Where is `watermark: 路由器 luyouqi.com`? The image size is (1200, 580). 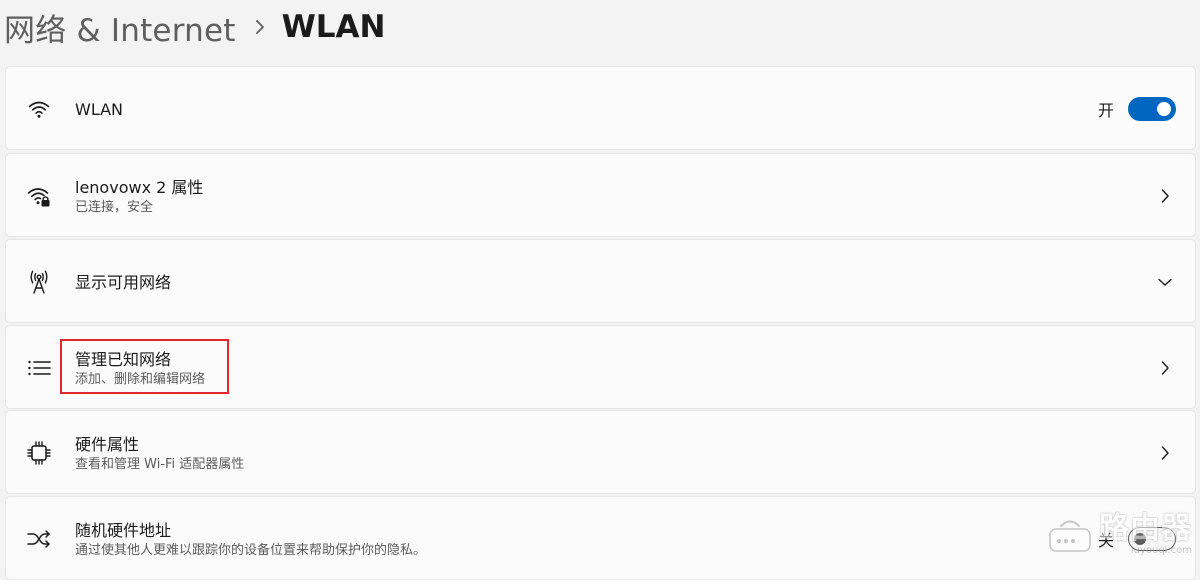
watermark: 路由器 luyouqi.com is located at coordinates (1119, 535).